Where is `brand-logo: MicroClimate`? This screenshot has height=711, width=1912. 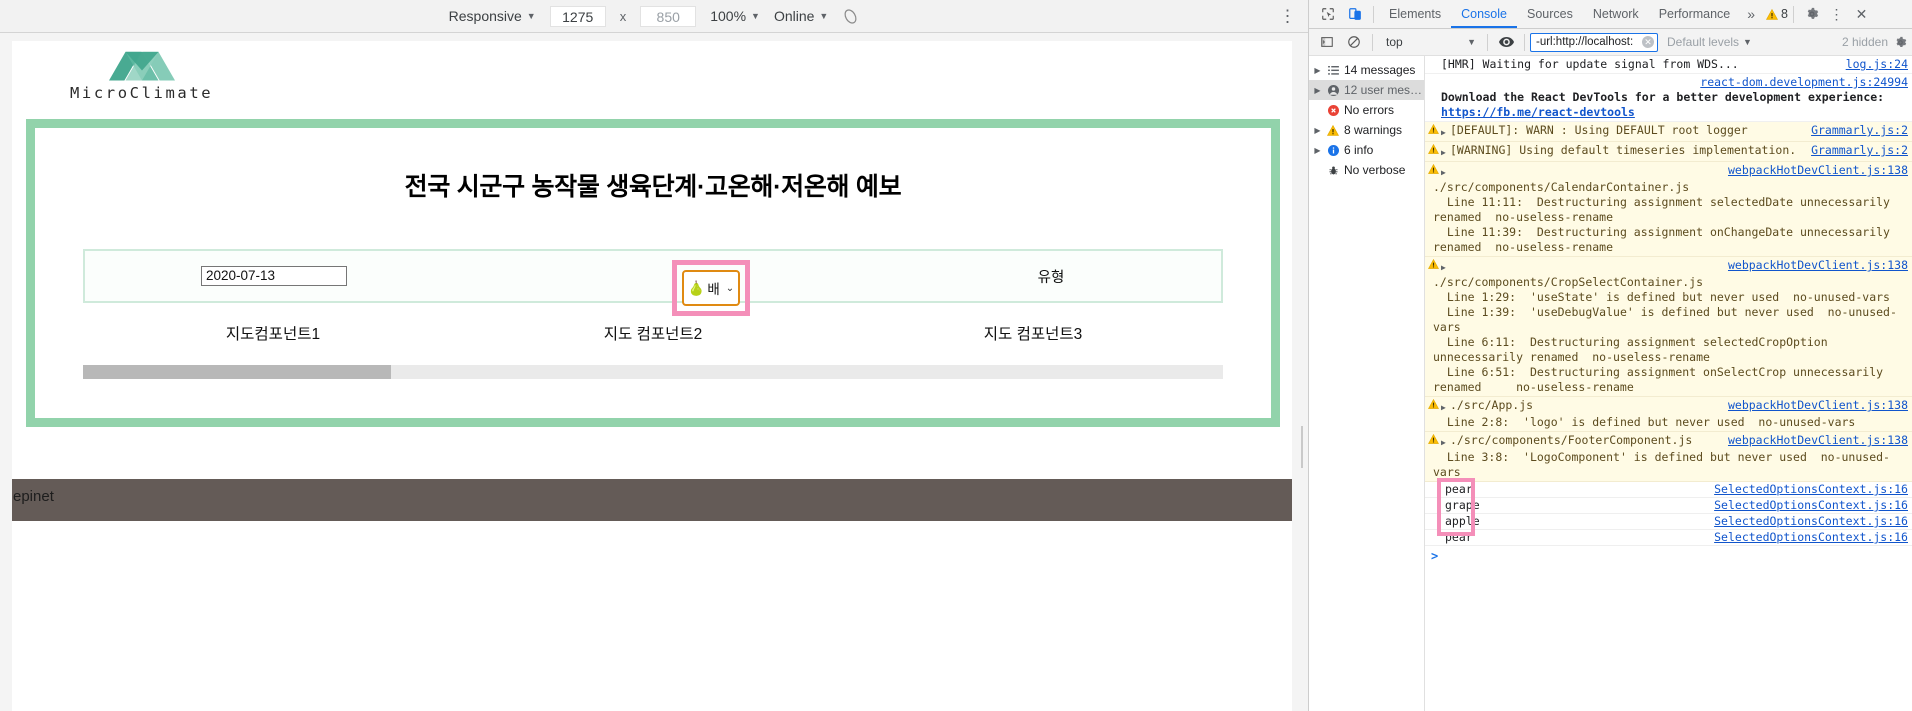 brand-logo: MicroClimate is located at coordinates (141, 75).